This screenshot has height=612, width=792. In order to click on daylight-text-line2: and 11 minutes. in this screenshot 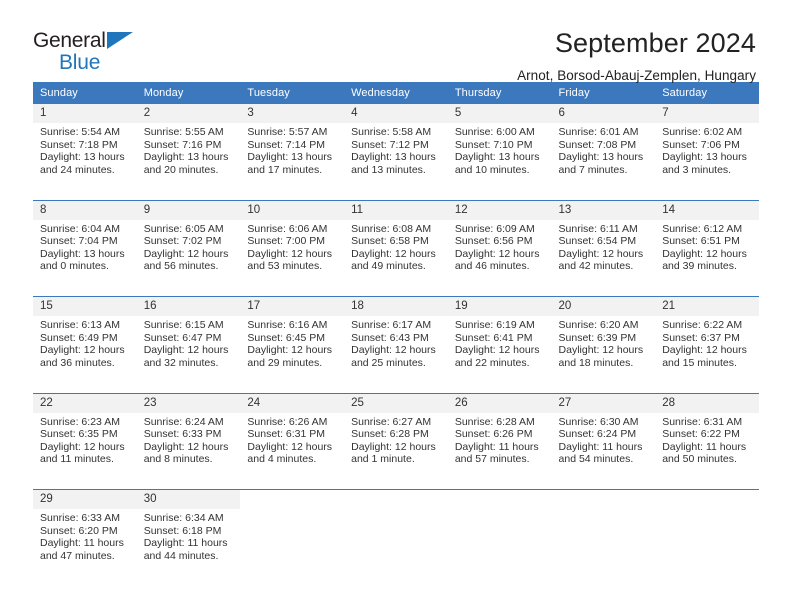, I will do `click(77, 459)`.